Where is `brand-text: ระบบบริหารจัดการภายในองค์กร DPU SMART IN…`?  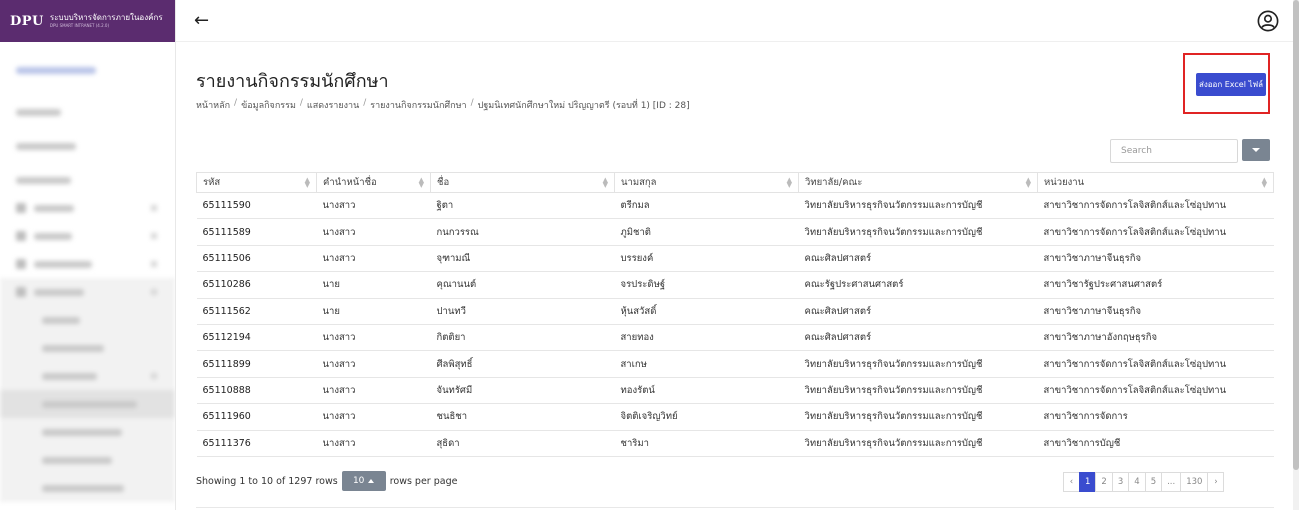 brand-text: ระบบบริหารจัดการภายในองค์กร DPU SMART IN… is located at coordinates (106, 21).